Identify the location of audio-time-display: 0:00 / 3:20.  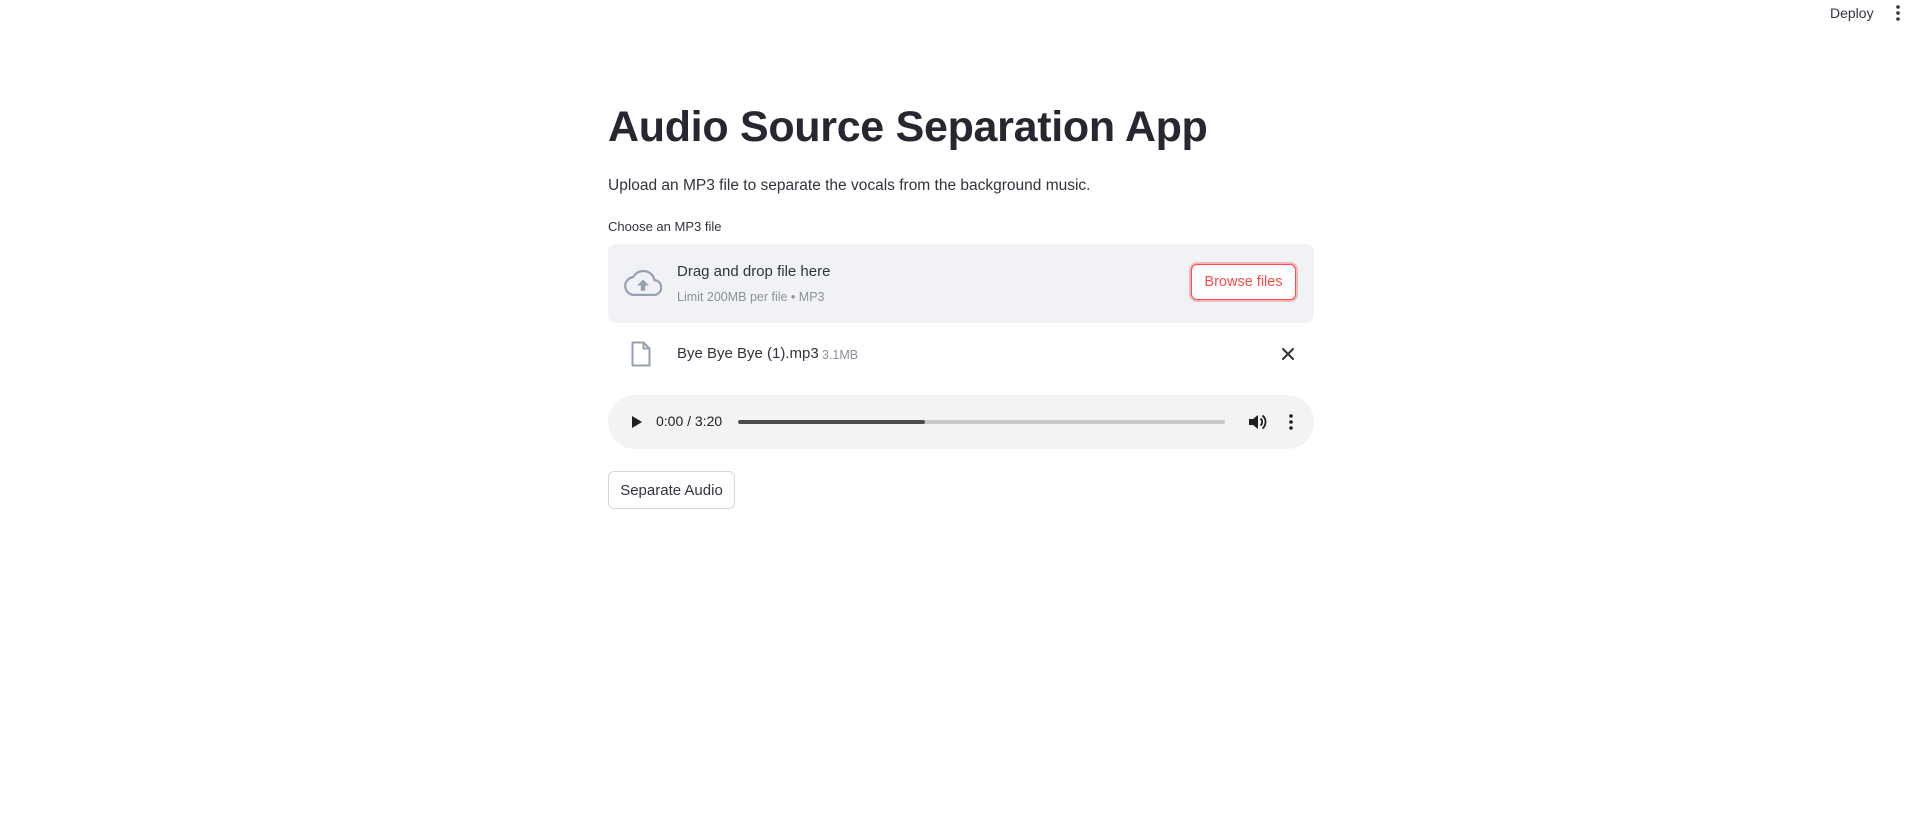
(689, 421).